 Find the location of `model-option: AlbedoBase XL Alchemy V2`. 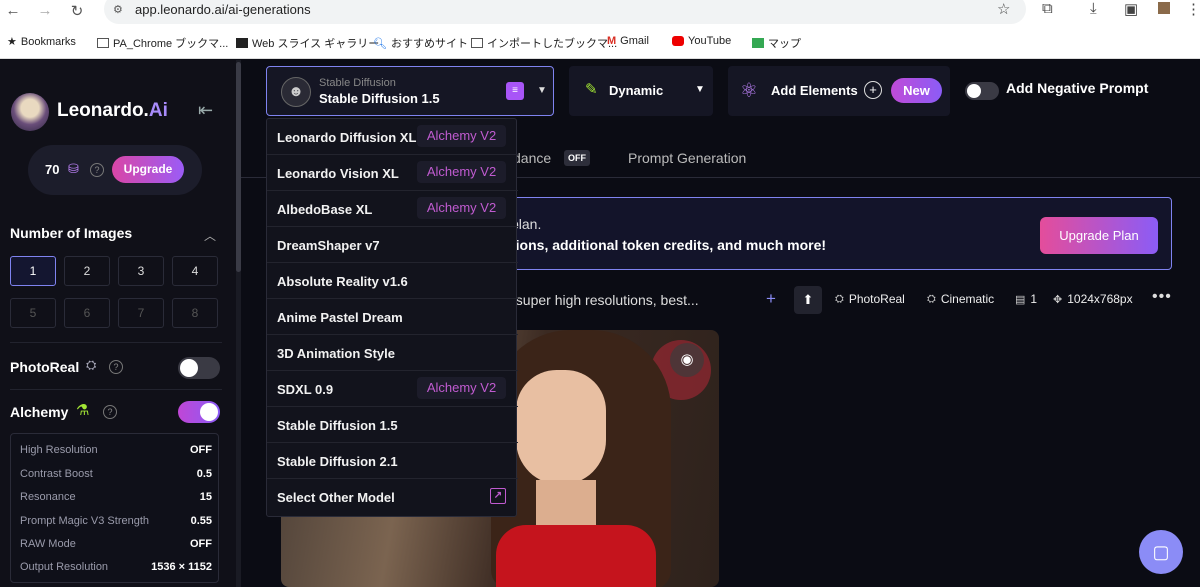

model-option: AlbedoBase XL Alchemy V2 is located at coordinates (392, 209).